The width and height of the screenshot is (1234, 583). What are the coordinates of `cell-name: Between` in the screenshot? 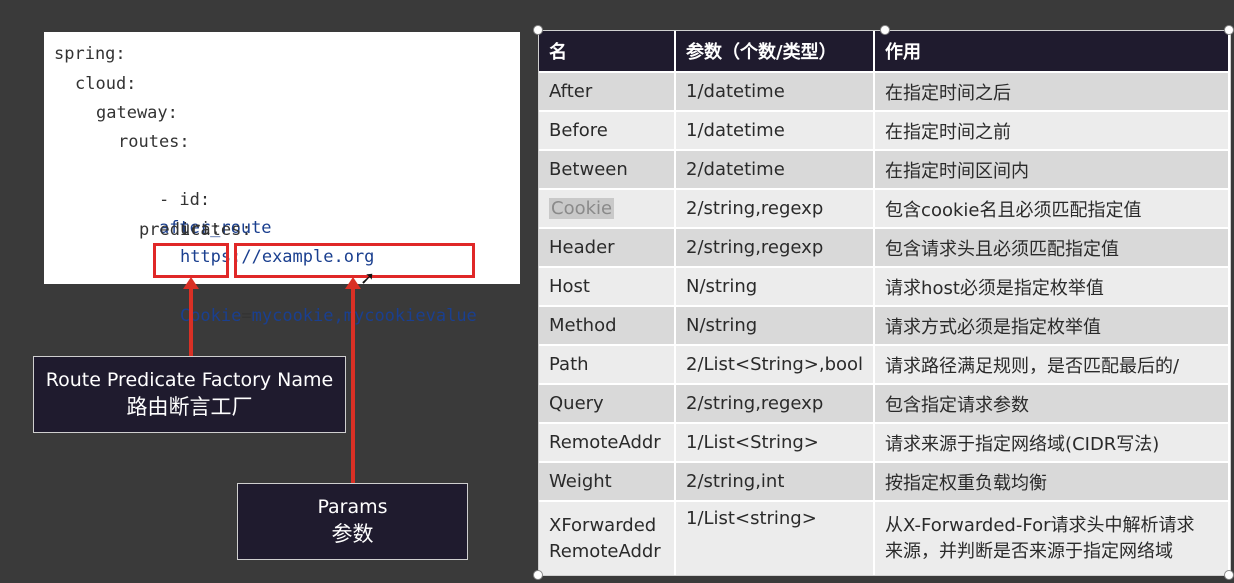 It's located at (607, 169).